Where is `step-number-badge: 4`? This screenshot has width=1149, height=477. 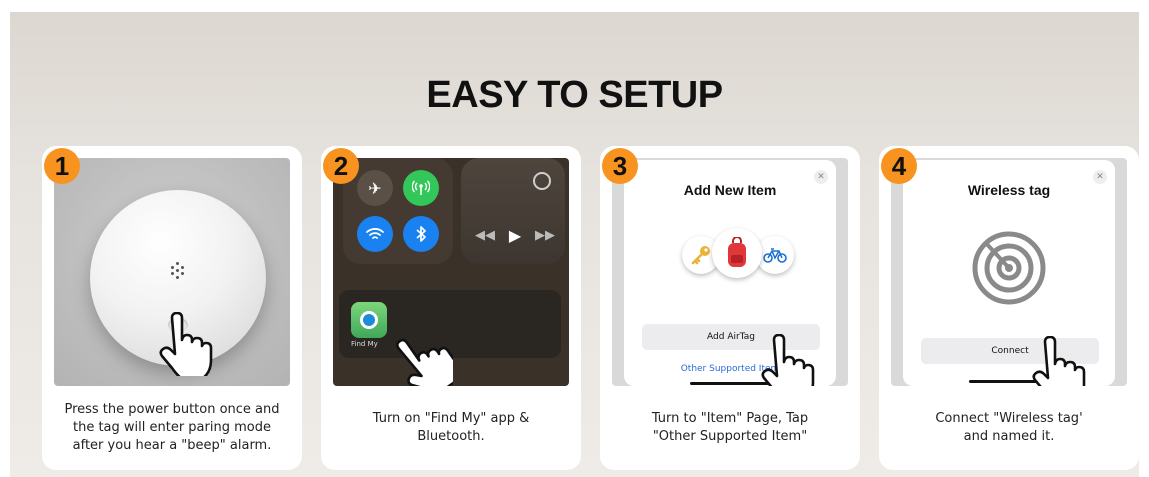 step-number-badge: 4 is located at coordinates (899, 166).